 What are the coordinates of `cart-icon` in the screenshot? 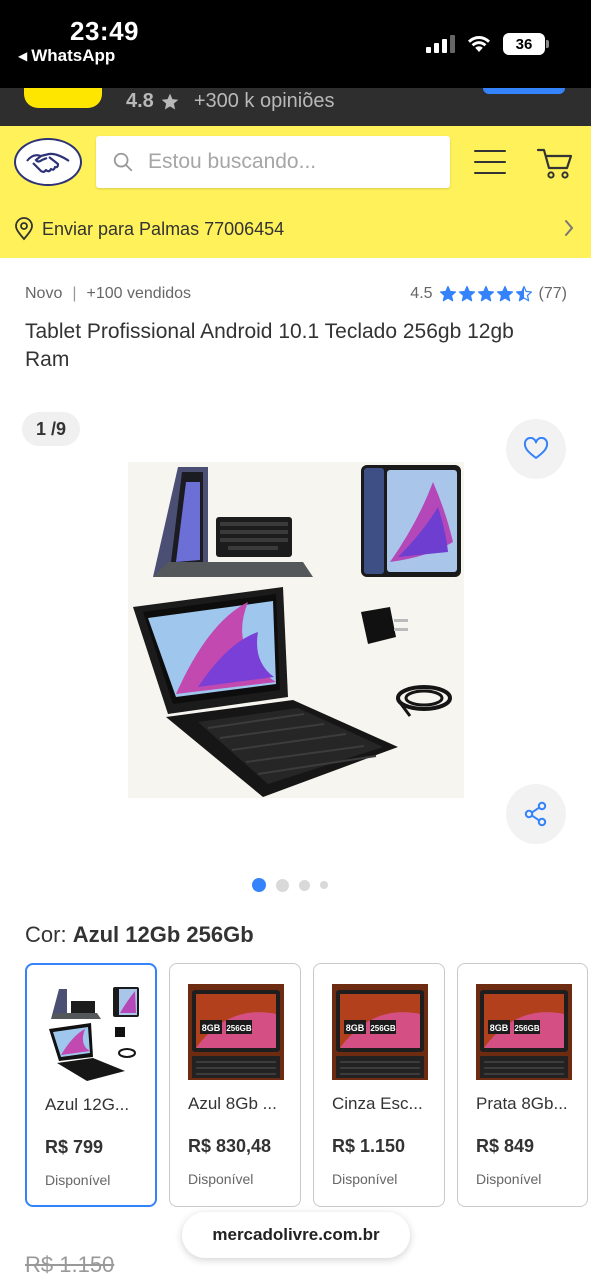 It's located at (555, 163).